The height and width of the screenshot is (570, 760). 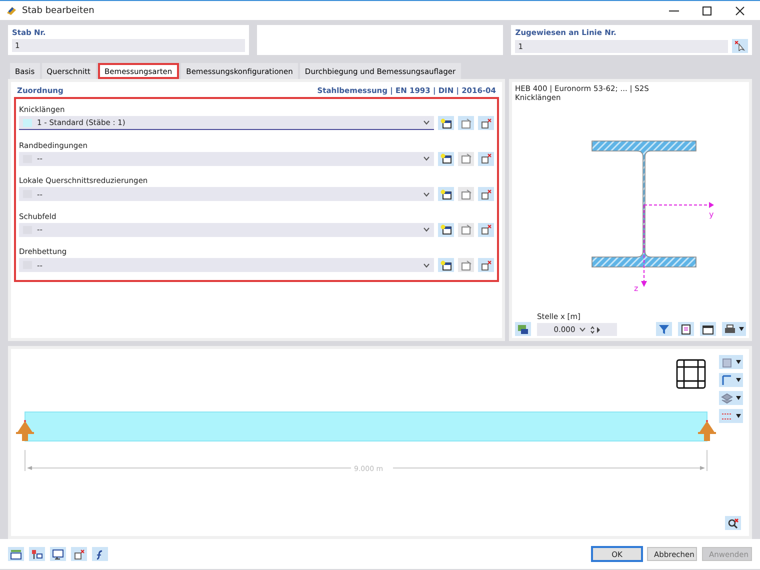 I want to click on axis-label: z, so click(x=636, y=287).